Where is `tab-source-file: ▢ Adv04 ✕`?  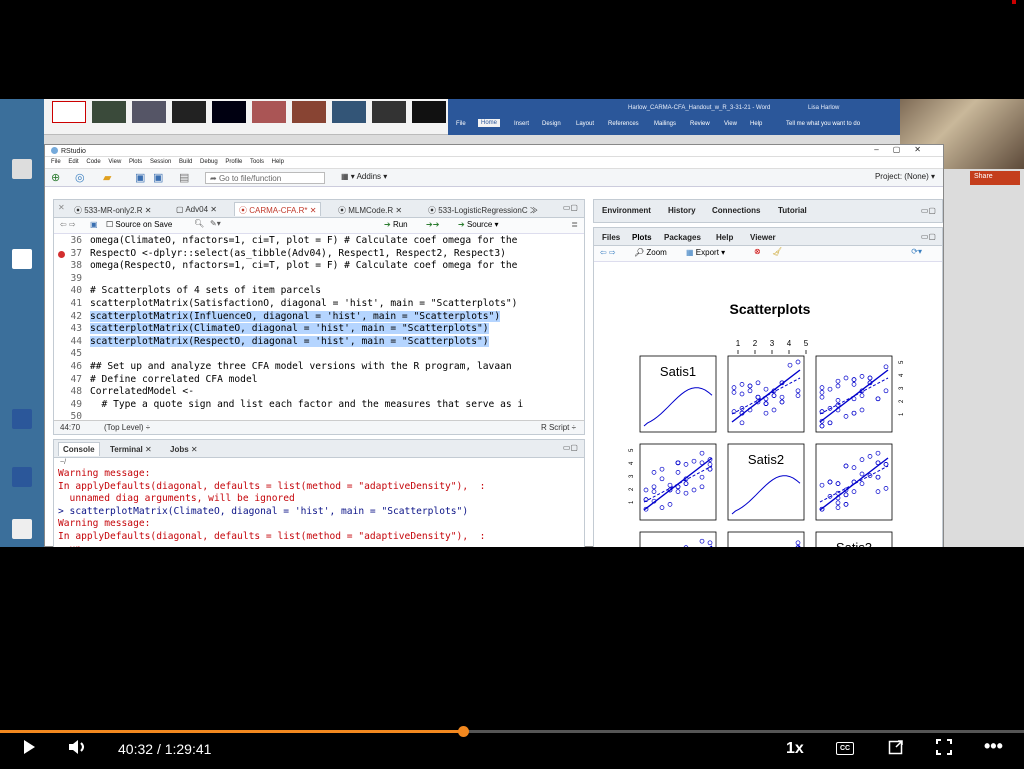
tab-source-file: ▢ Adv04 ✕ is located at coordinates (196, 210).